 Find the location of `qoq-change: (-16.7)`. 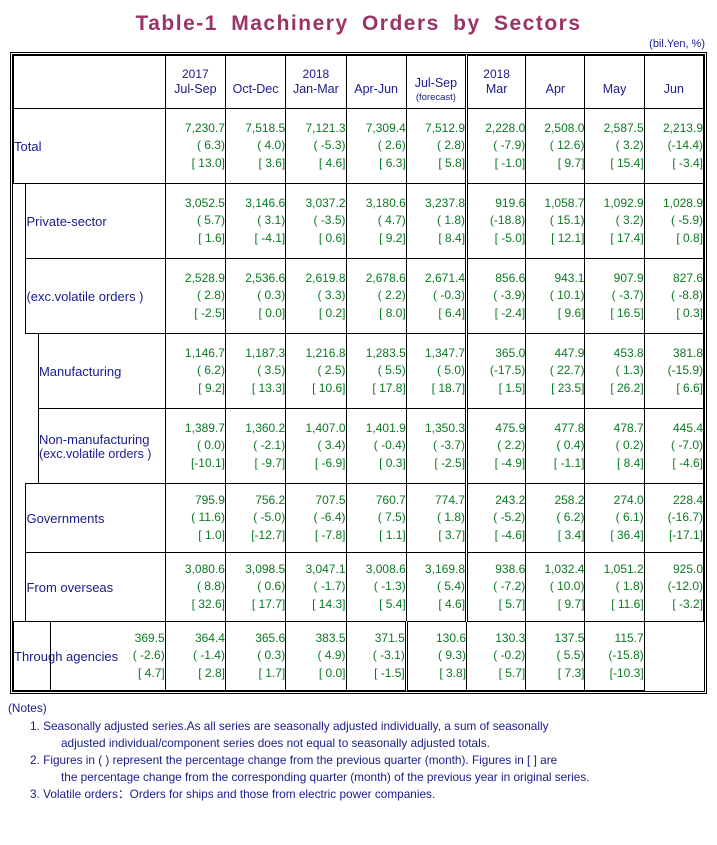

qoq-change: (-16.7) is located at coordinates (685, 517).